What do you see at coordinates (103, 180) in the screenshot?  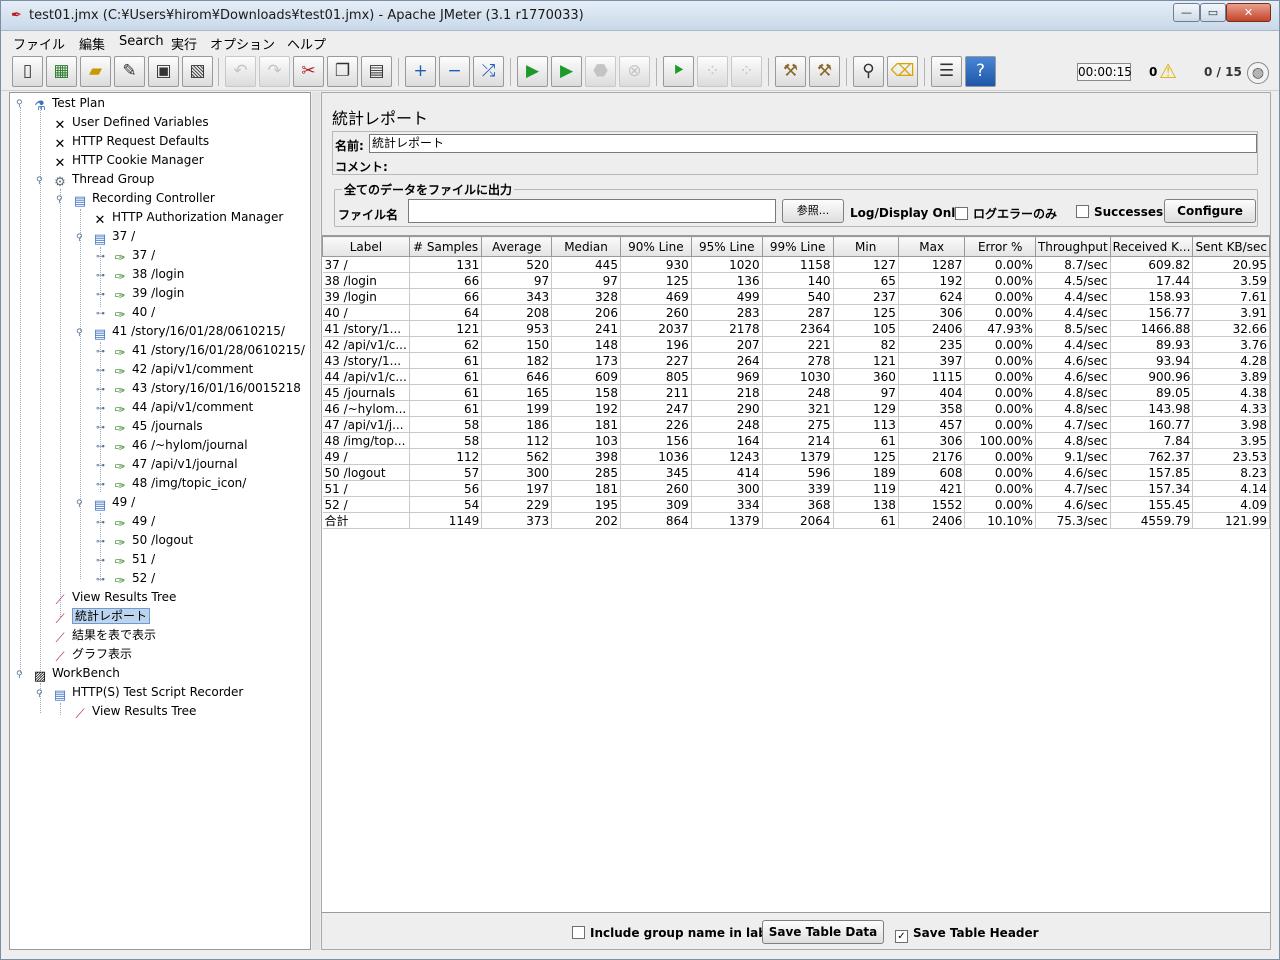 I see `tree-node-thread-group: ⚙ Thread Group` at bounding box center [103, 180].